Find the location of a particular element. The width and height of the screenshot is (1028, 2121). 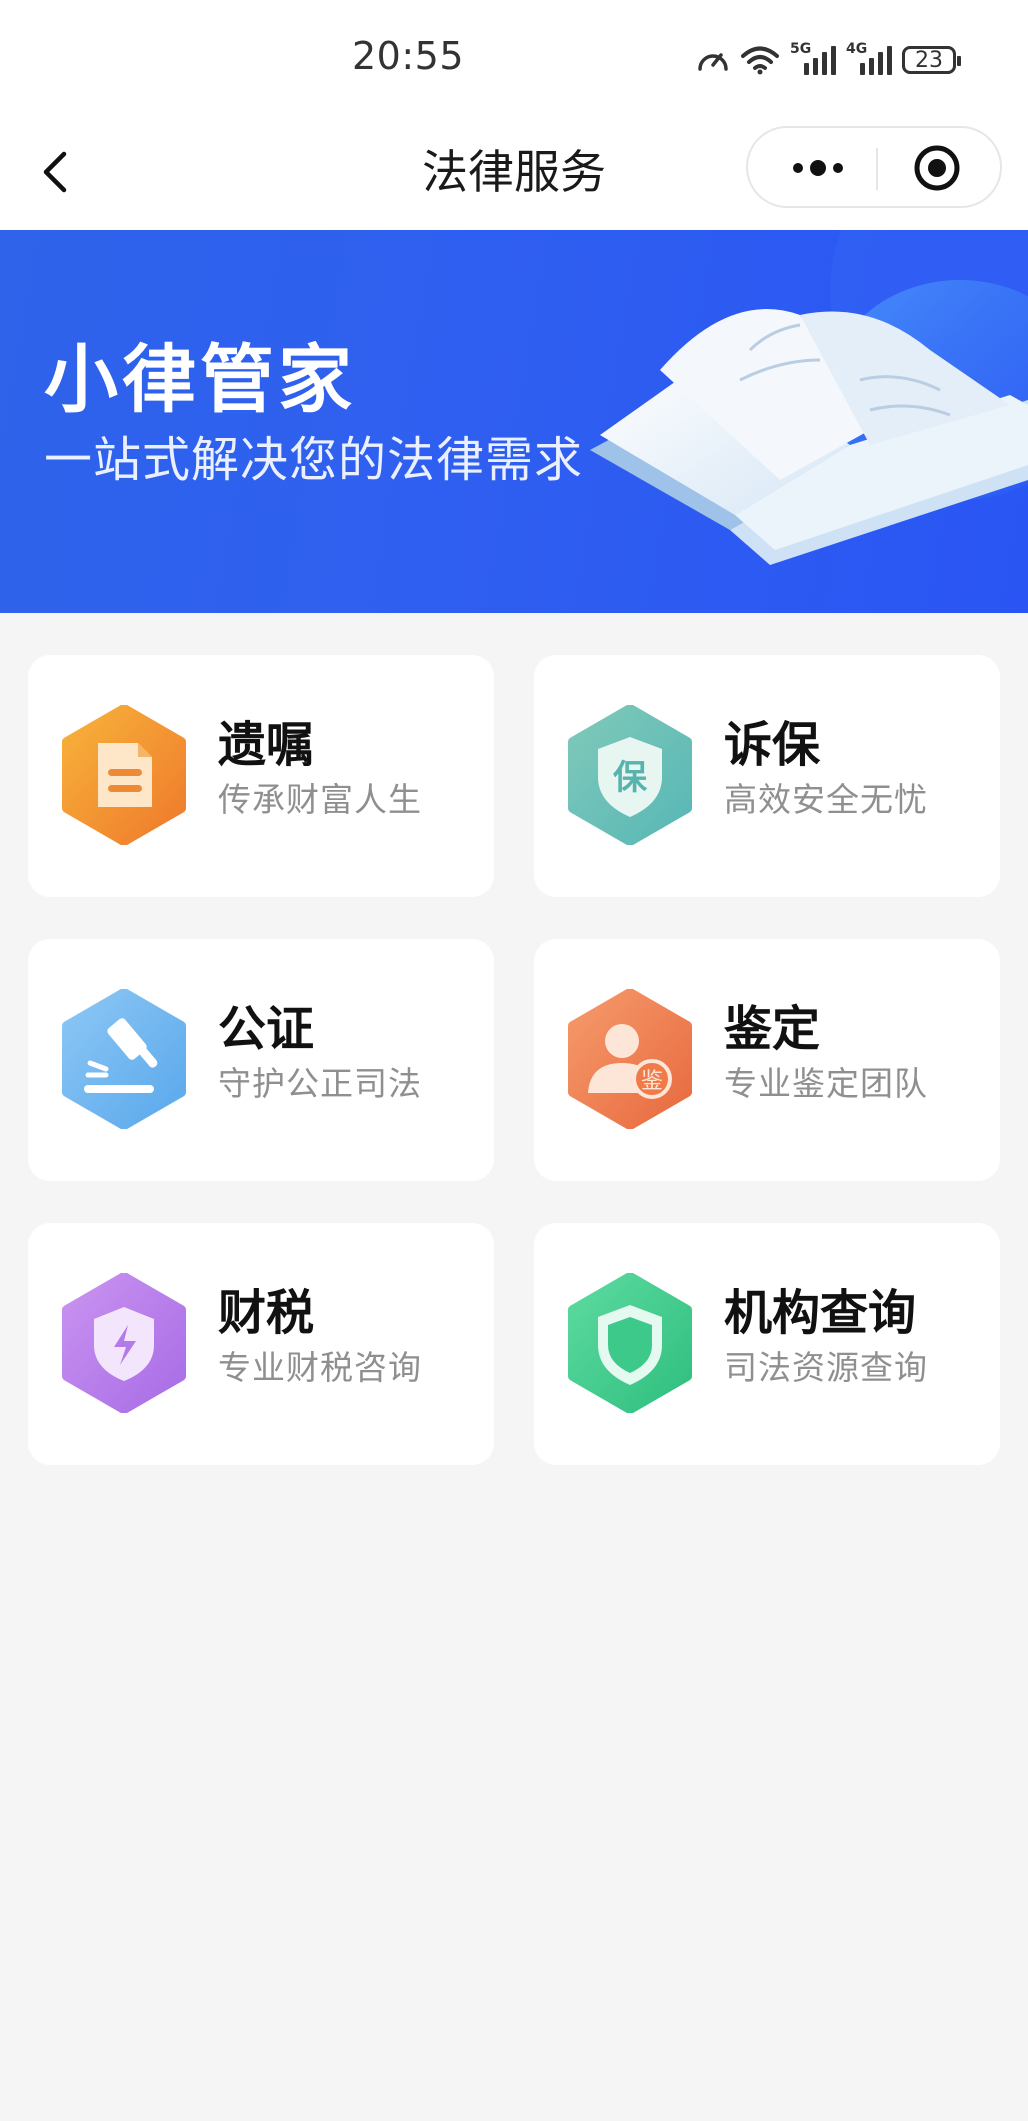

card-subtitle: 高效安全无忧 is located at coordinates (826, 799).